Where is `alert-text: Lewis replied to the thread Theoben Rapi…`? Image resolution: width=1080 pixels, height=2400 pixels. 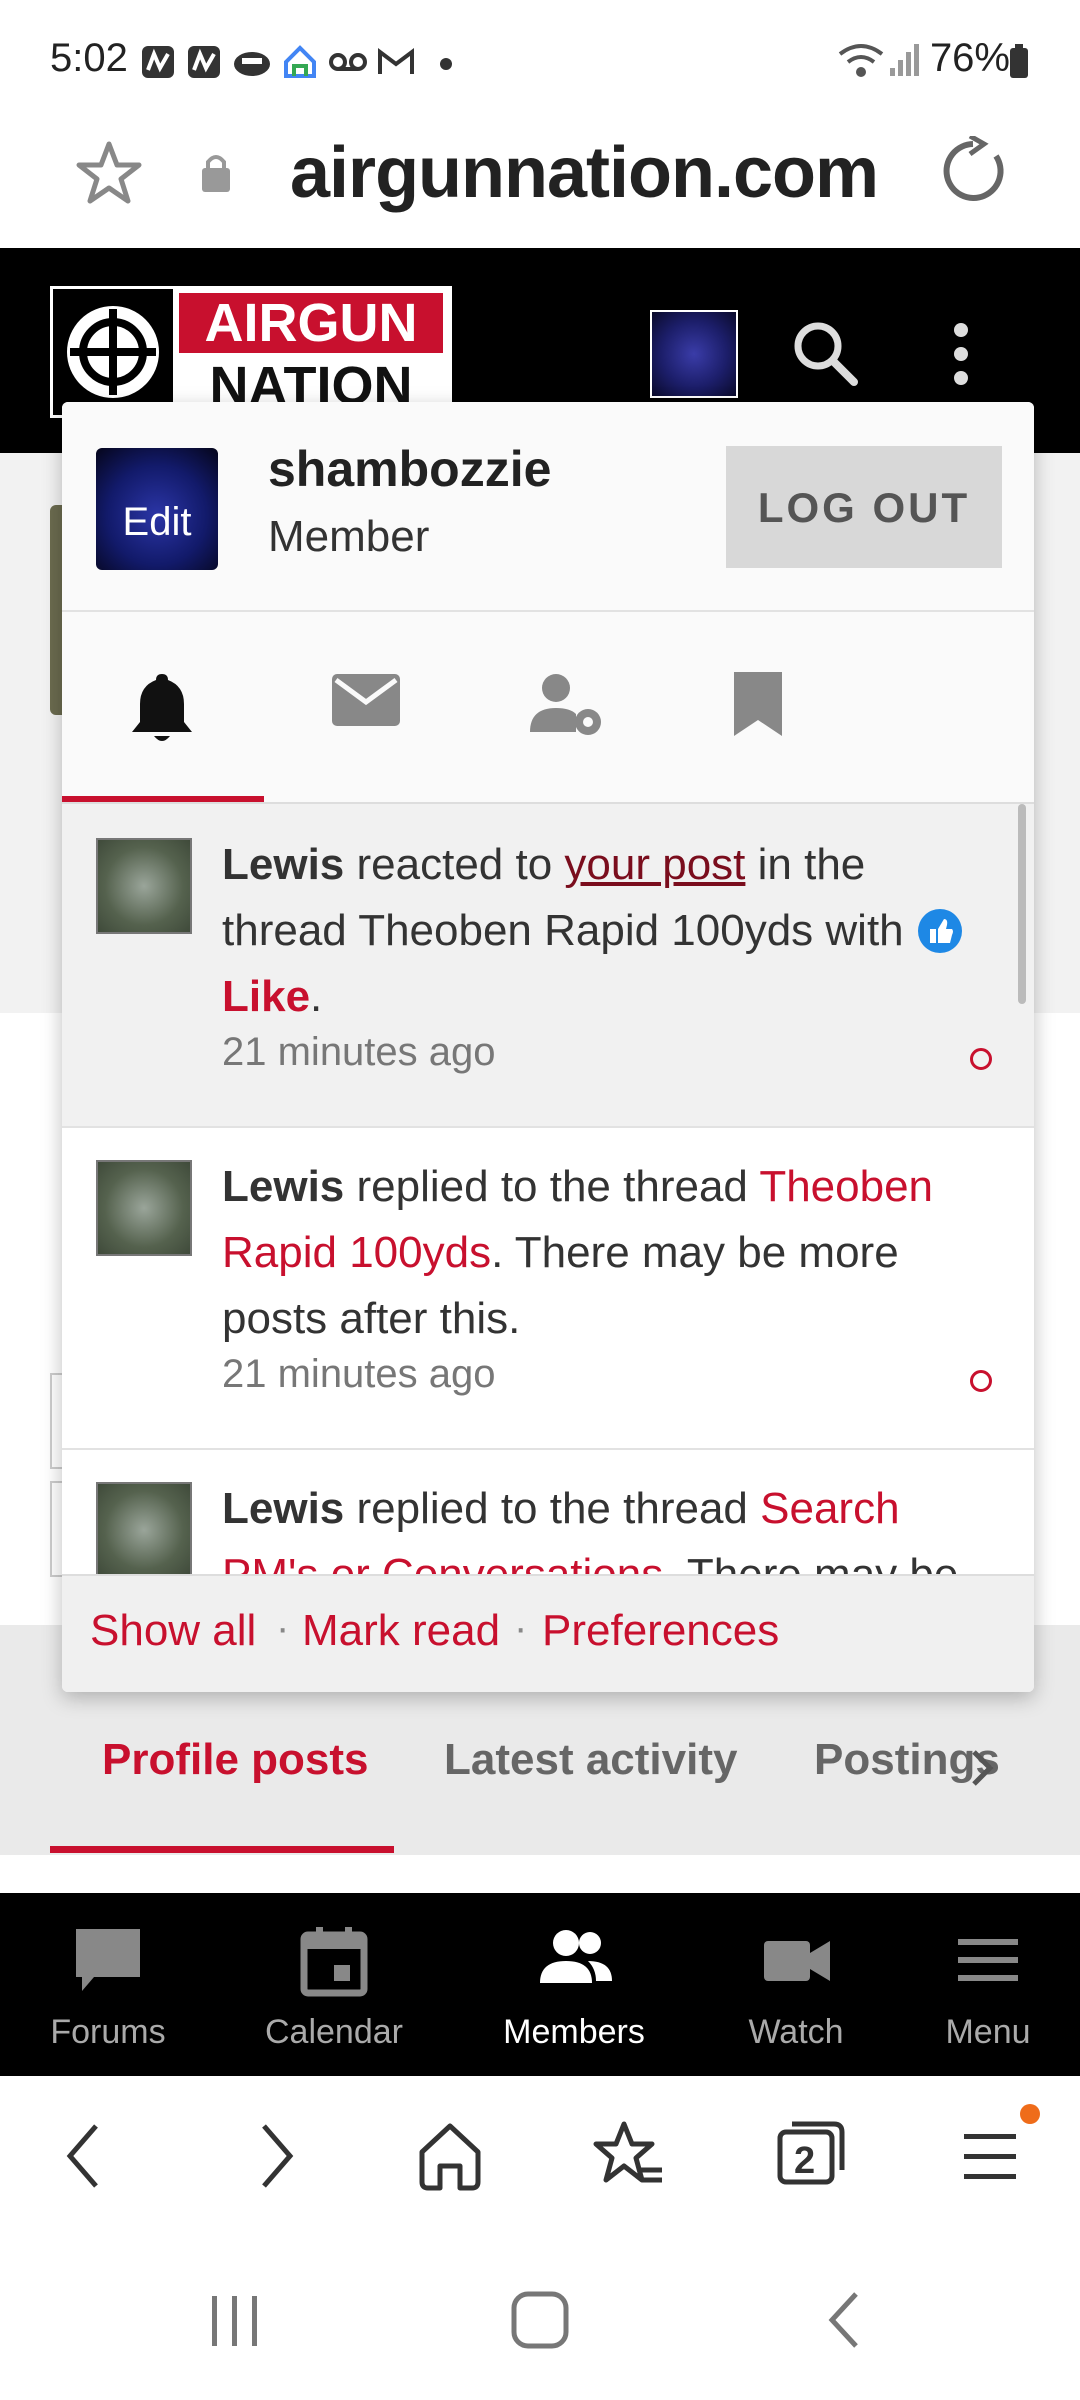
alert-text: Lewis replied to the thread Theoben Rapi… is located at coordinates (607, 1253).